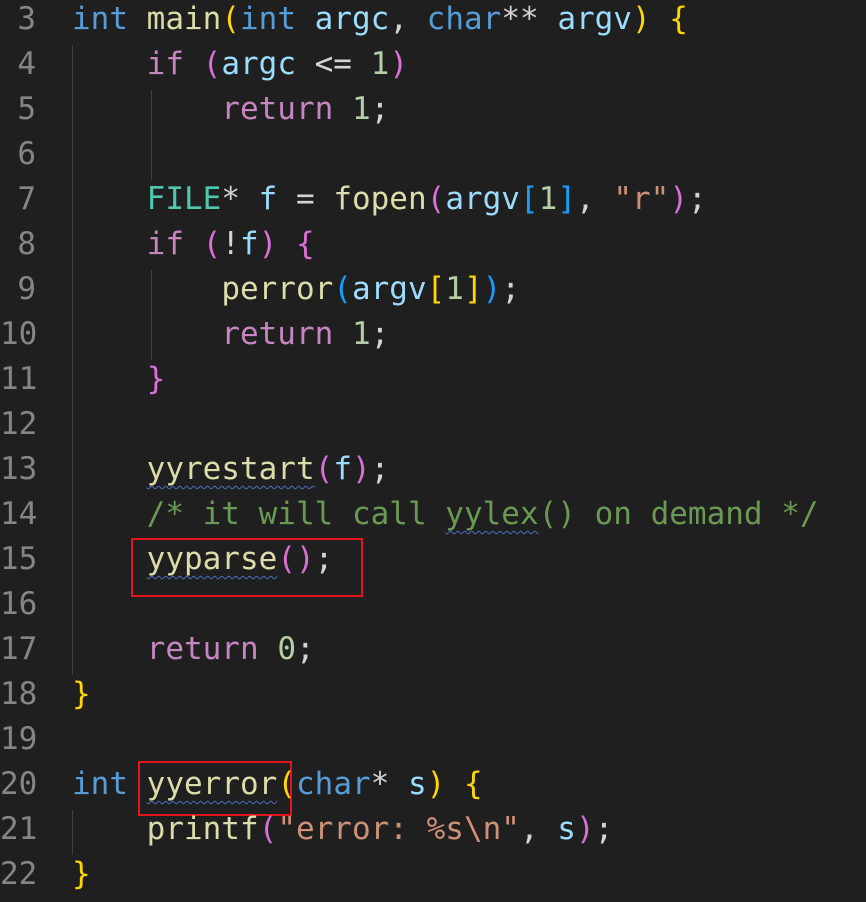 The image size is (866, 902). What do you see at coordinates (433, 559) in the screenshot?
I see `code-line: 15 yyparse();` at bounding box center [433, 559].